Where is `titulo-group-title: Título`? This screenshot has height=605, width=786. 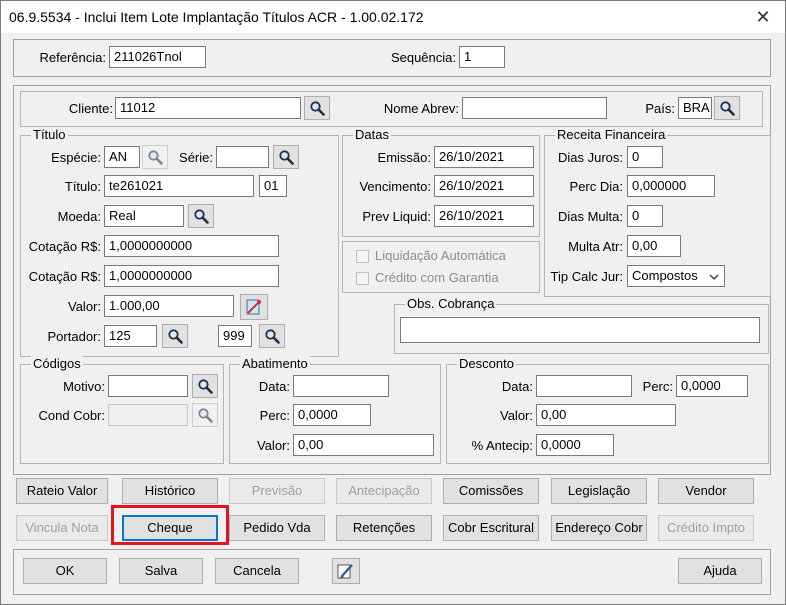 titulo-group-title: Título is located at coordinates (49, 134).